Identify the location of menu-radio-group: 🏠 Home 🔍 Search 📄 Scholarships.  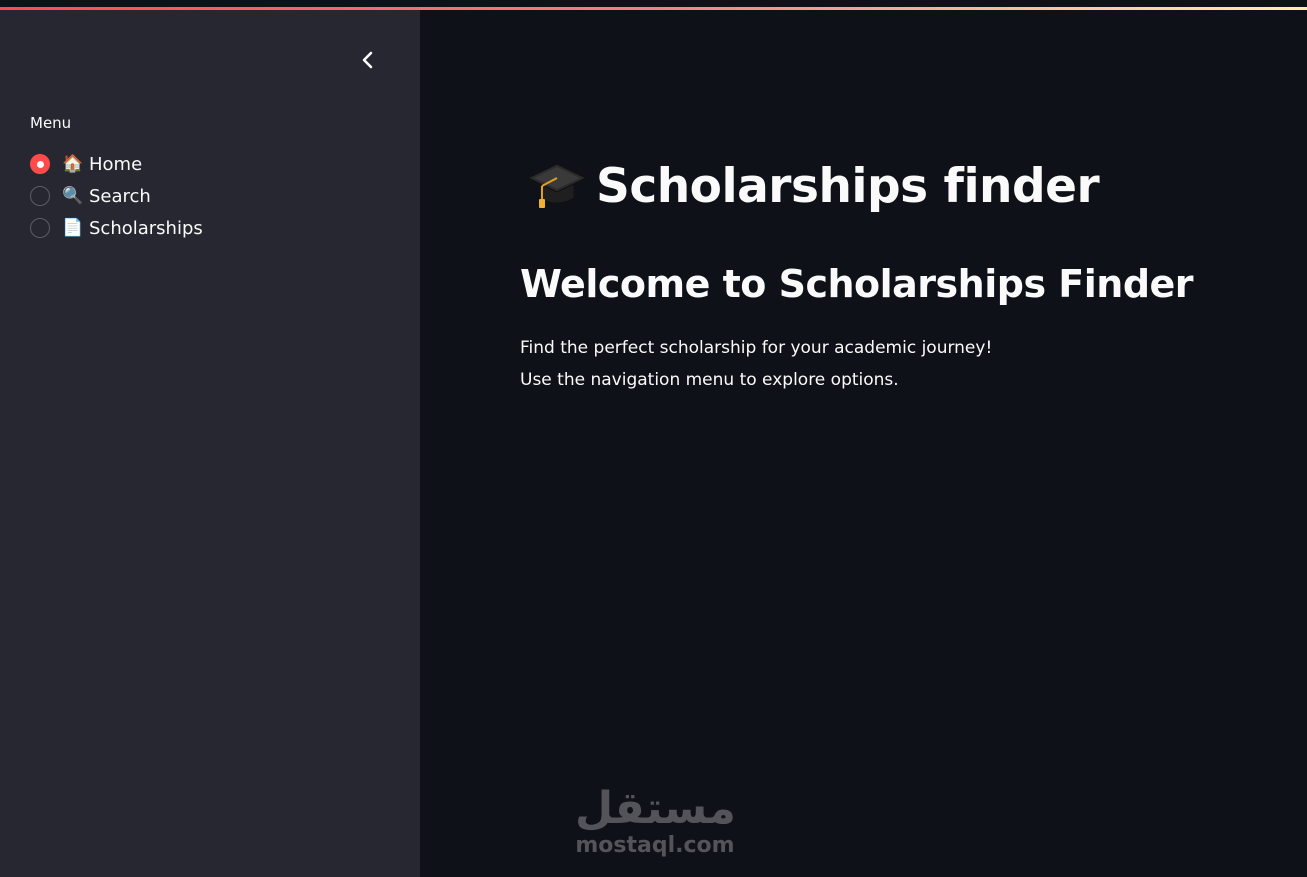
(116, 196).